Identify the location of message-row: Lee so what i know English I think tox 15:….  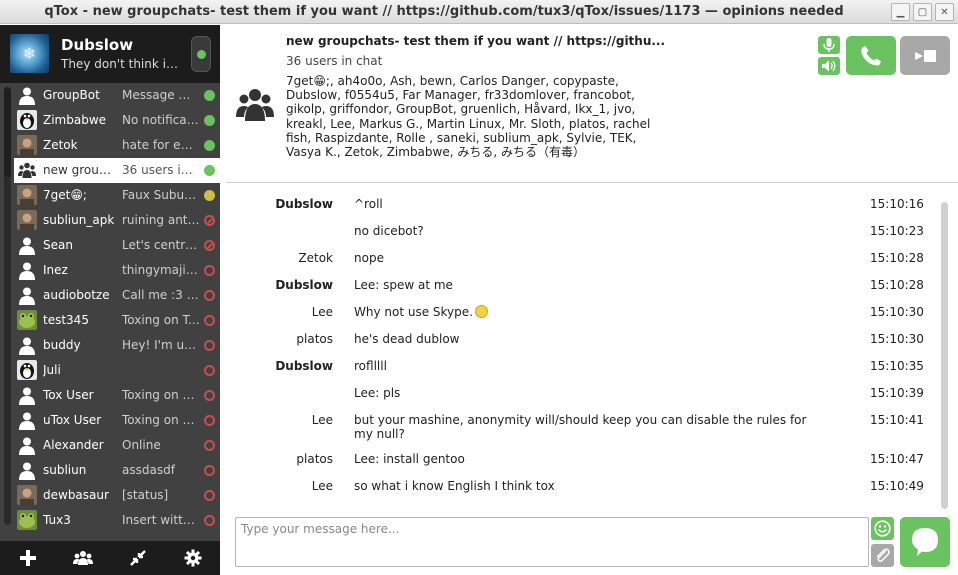
(580, 486).